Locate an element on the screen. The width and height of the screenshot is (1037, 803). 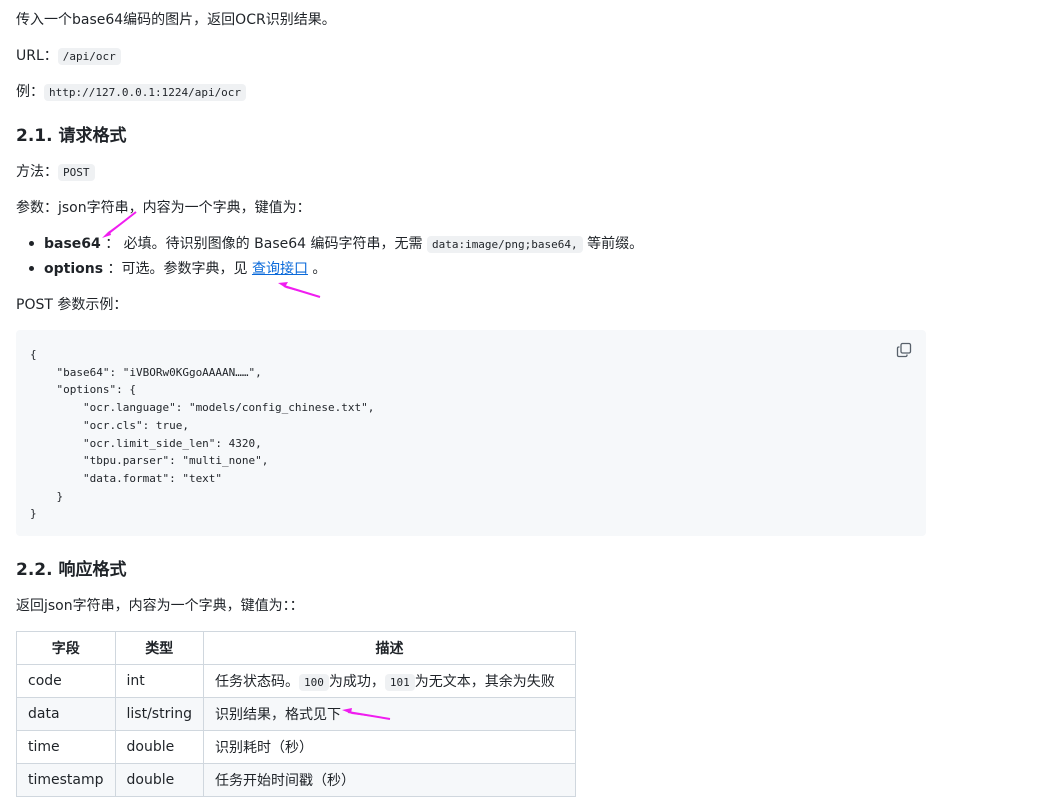
desc-part: 为无文本，其余为失败 is located at coordinates (484, 682).